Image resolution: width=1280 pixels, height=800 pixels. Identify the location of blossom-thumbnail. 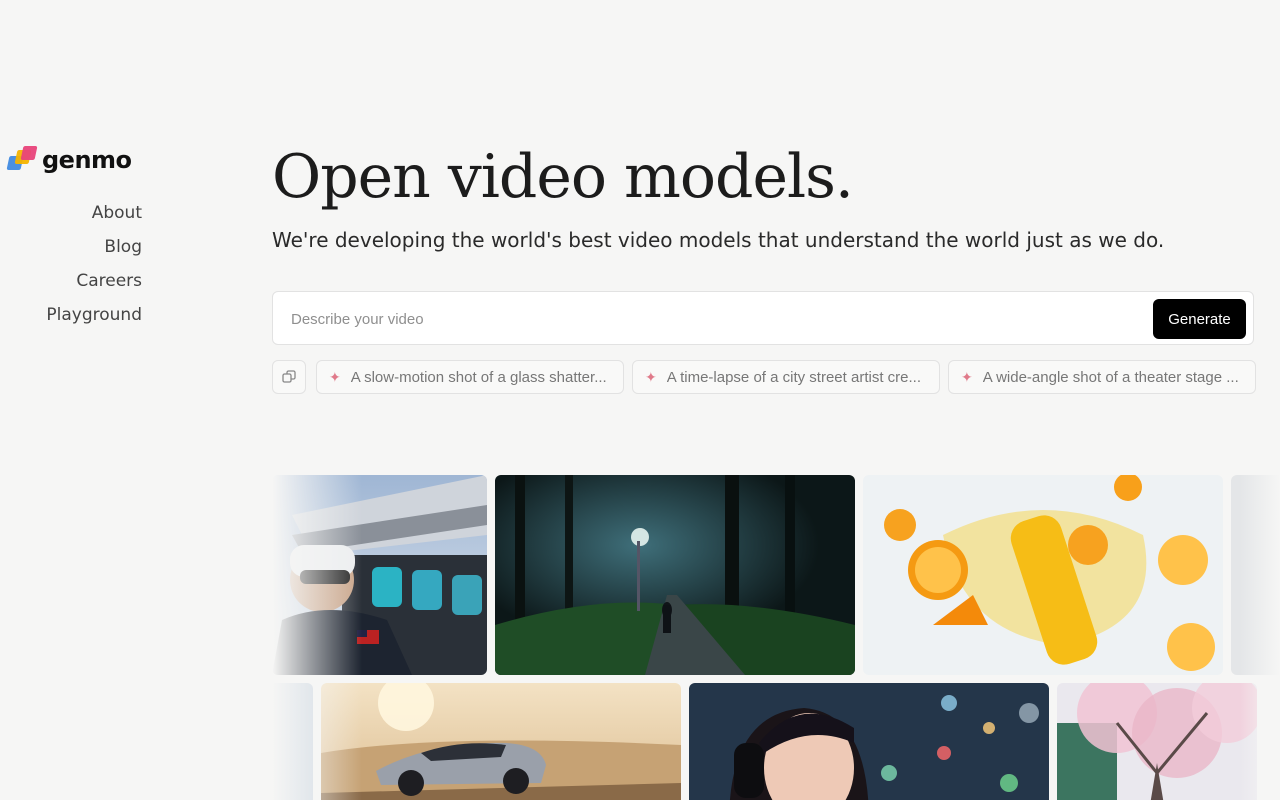
(1157, 741).